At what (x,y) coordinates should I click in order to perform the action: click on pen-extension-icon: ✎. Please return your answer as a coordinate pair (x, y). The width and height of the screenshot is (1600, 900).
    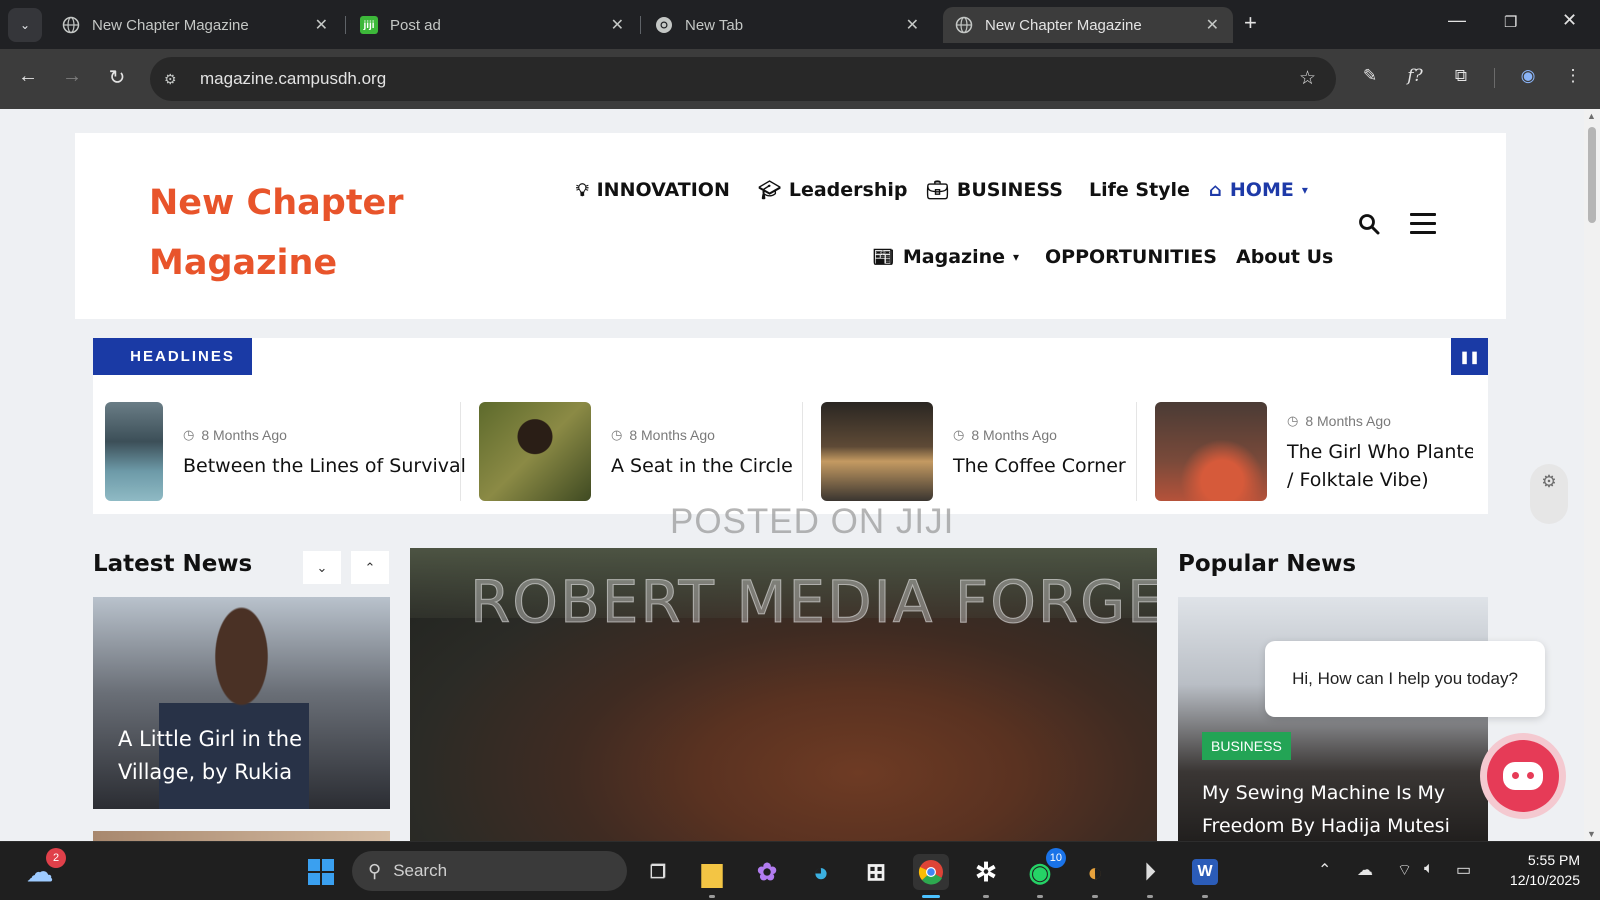
    Looking at the image, I should click on (1370, 76).